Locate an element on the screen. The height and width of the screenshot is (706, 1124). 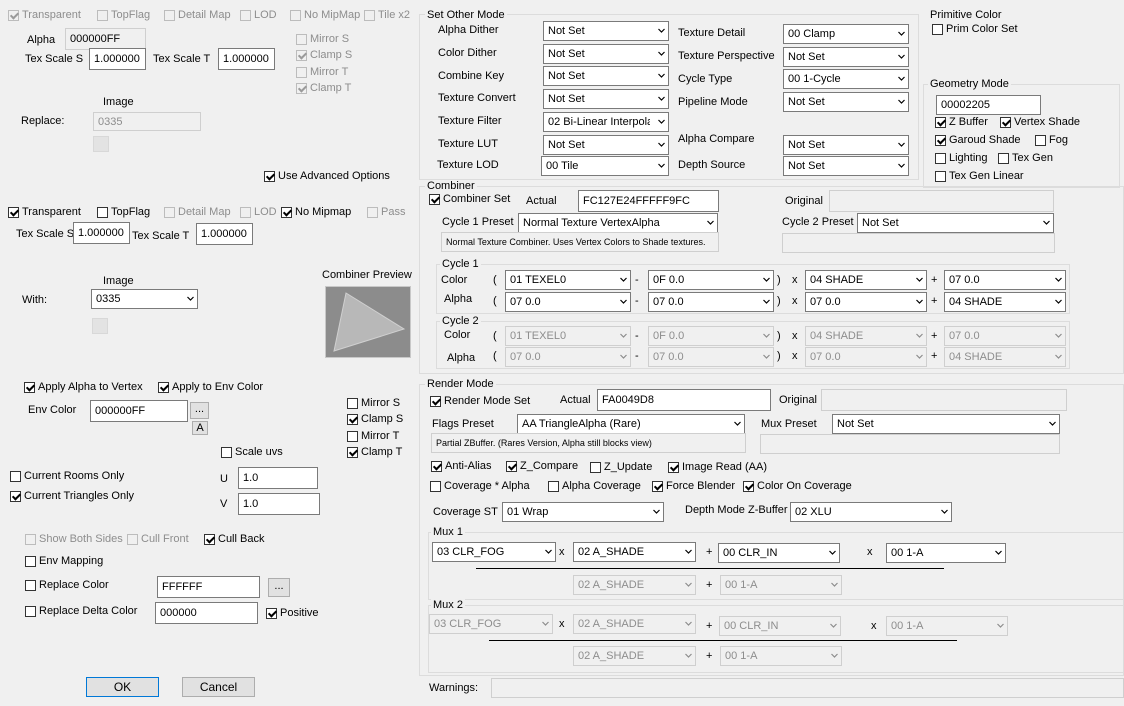
mux1-a-dropdown: 03 CLR_FOG is located at coordinates (494, 552).